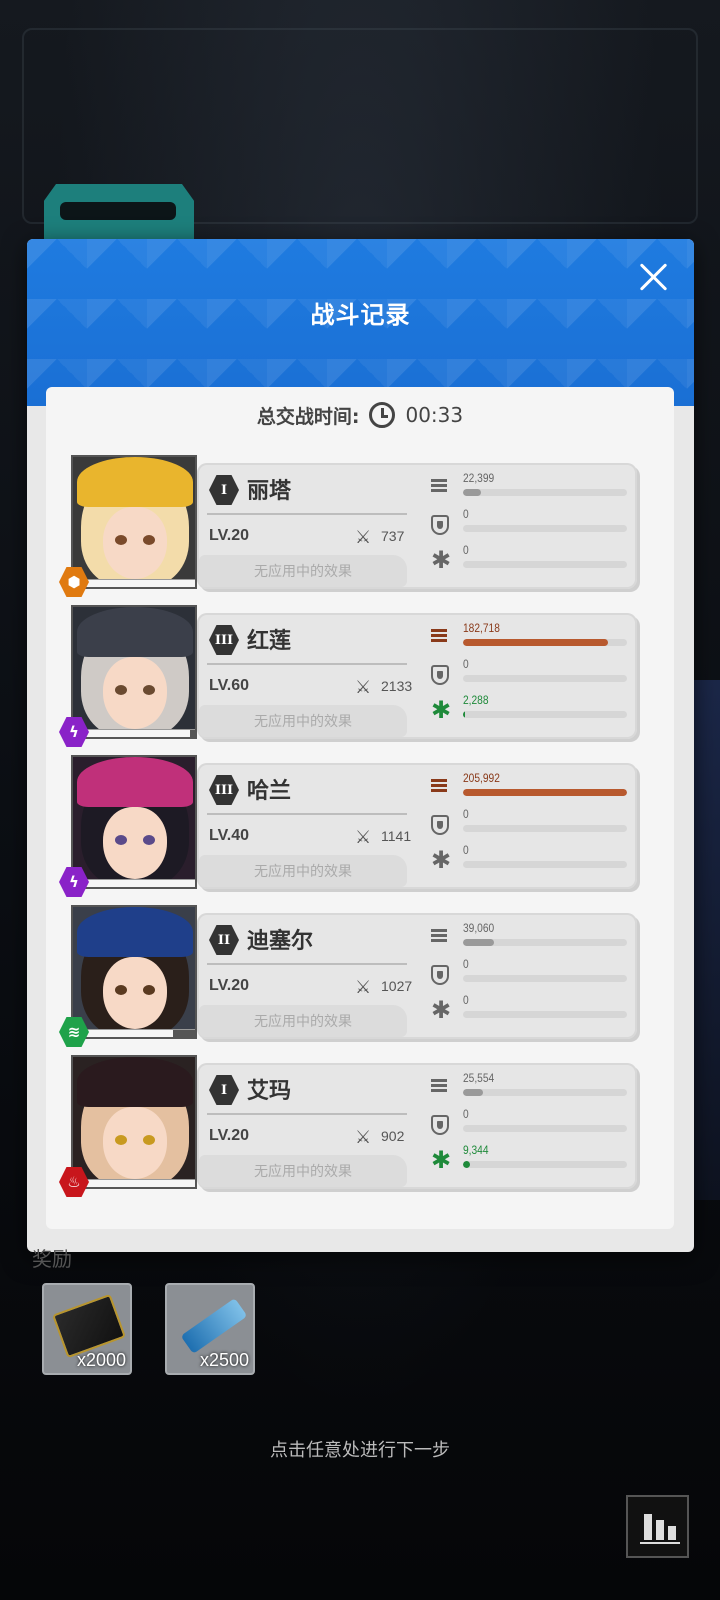 The width and height of the screenshot is (720, 1600). What do you see at coordinates (531, 637) in the screenshot?
I see `damage-stat: 182,718` at bounding box center [531, 637].